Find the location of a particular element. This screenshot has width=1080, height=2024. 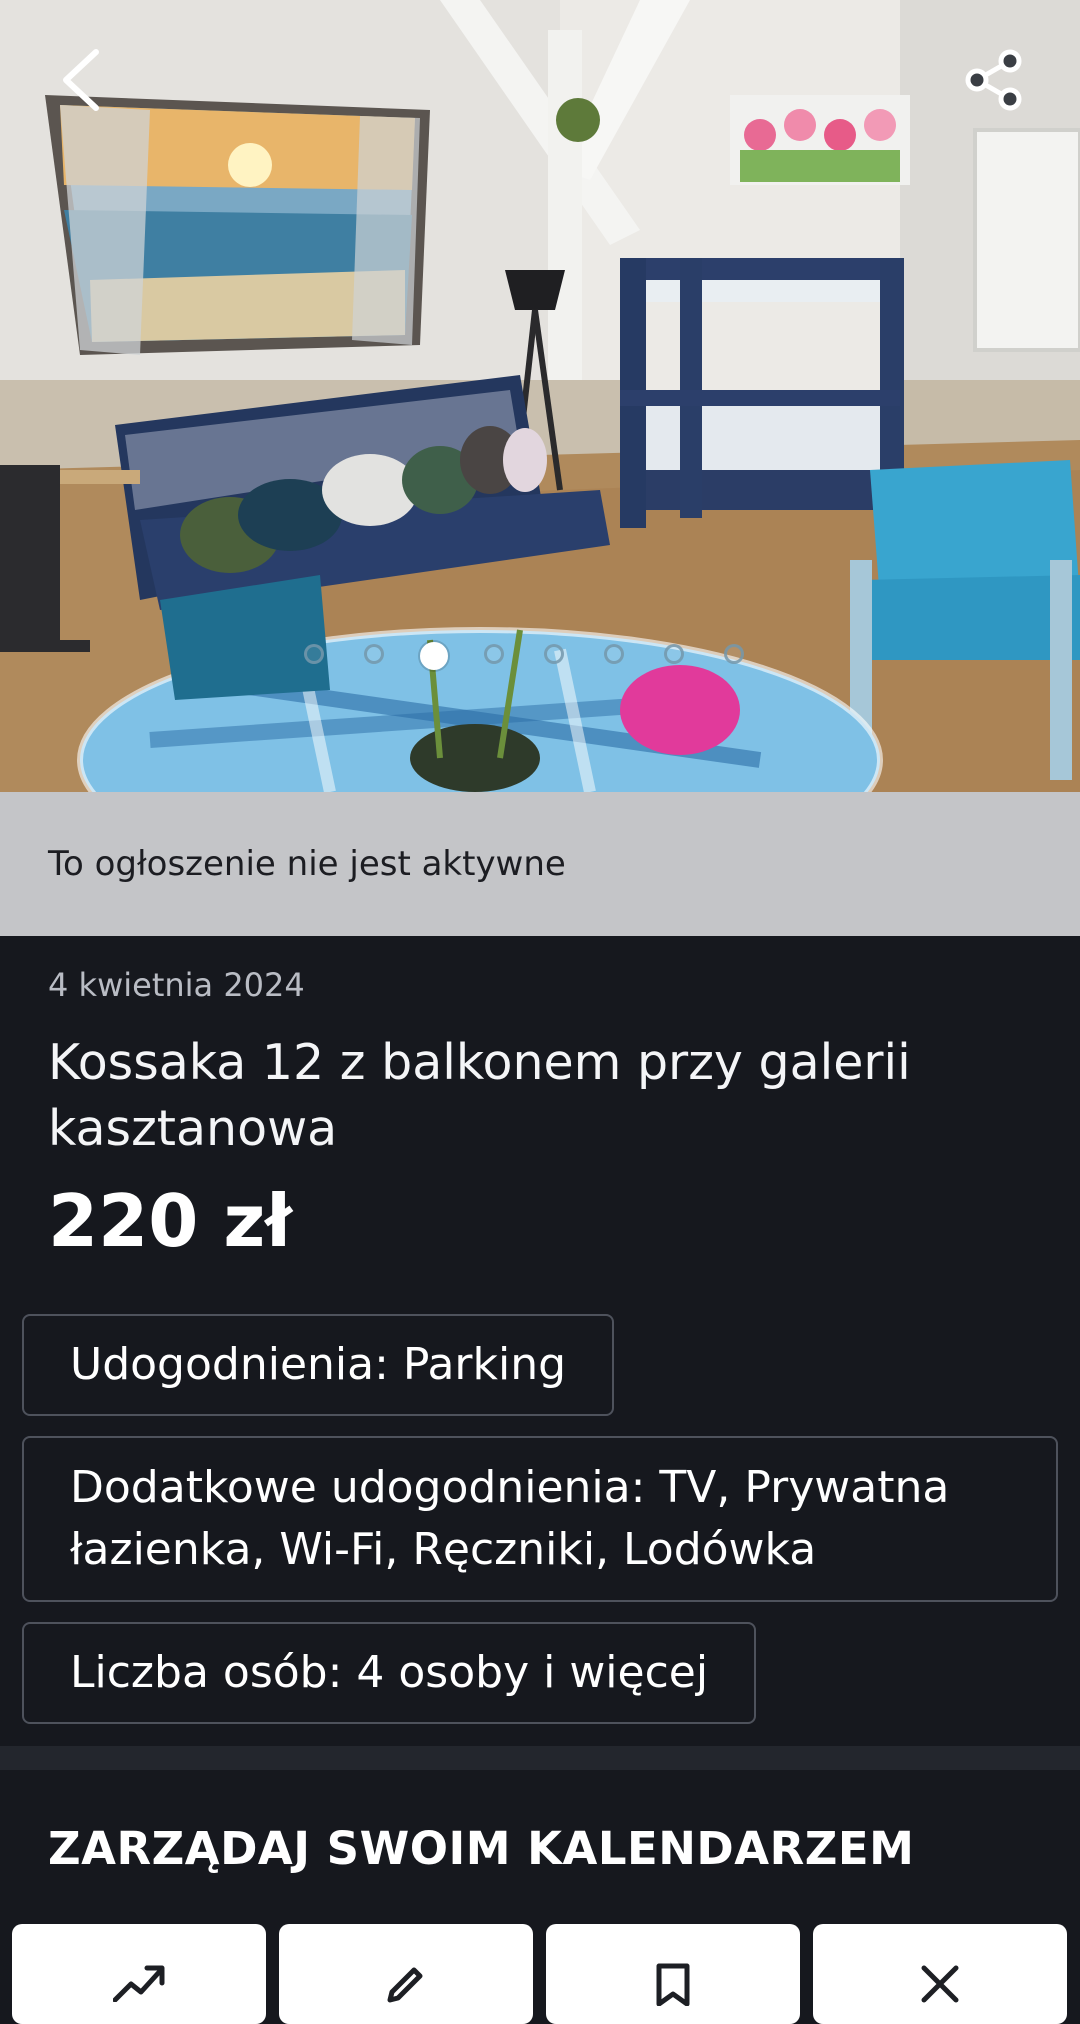

share-icon is located at coordinates (993, 80).